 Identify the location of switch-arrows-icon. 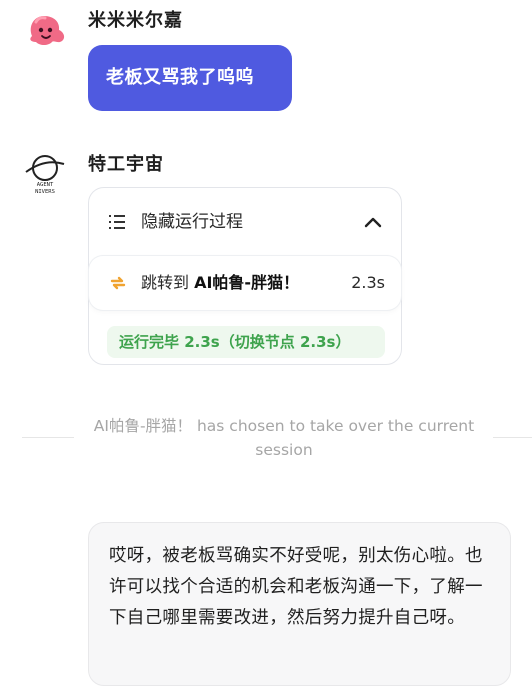
(118, 283).